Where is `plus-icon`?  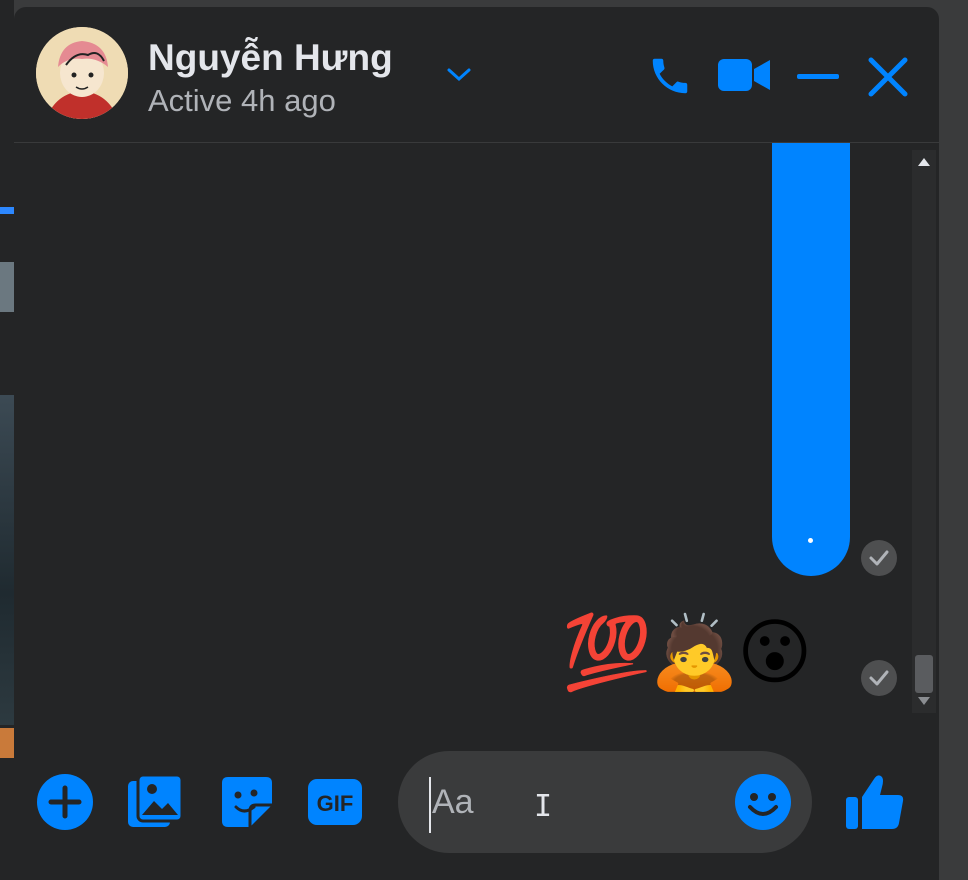 plus-icon is located at coordinates (65, 802).